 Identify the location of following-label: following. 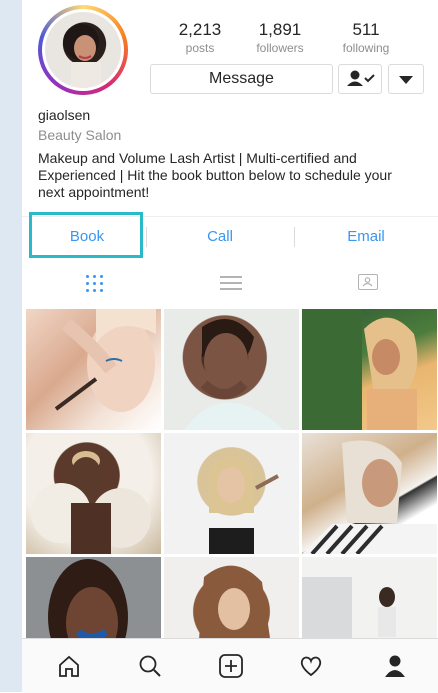
(366, 48).